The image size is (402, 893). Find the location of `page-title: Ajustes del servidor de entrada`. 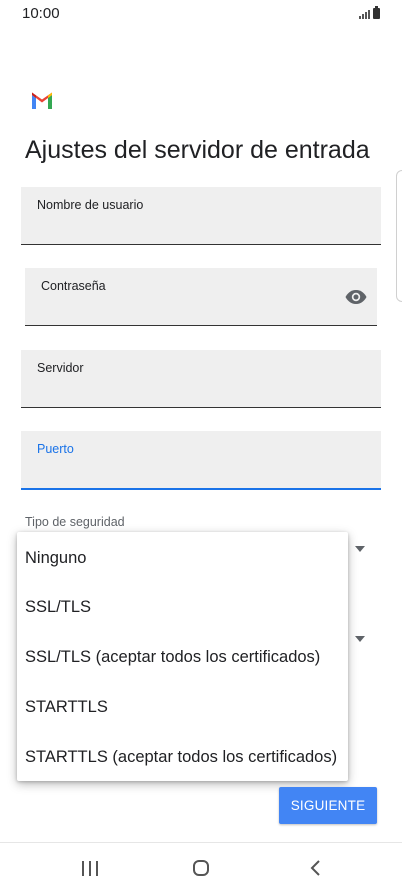

page-title: Ajustes del servidor de entrada is located at coordinates (197, 150).